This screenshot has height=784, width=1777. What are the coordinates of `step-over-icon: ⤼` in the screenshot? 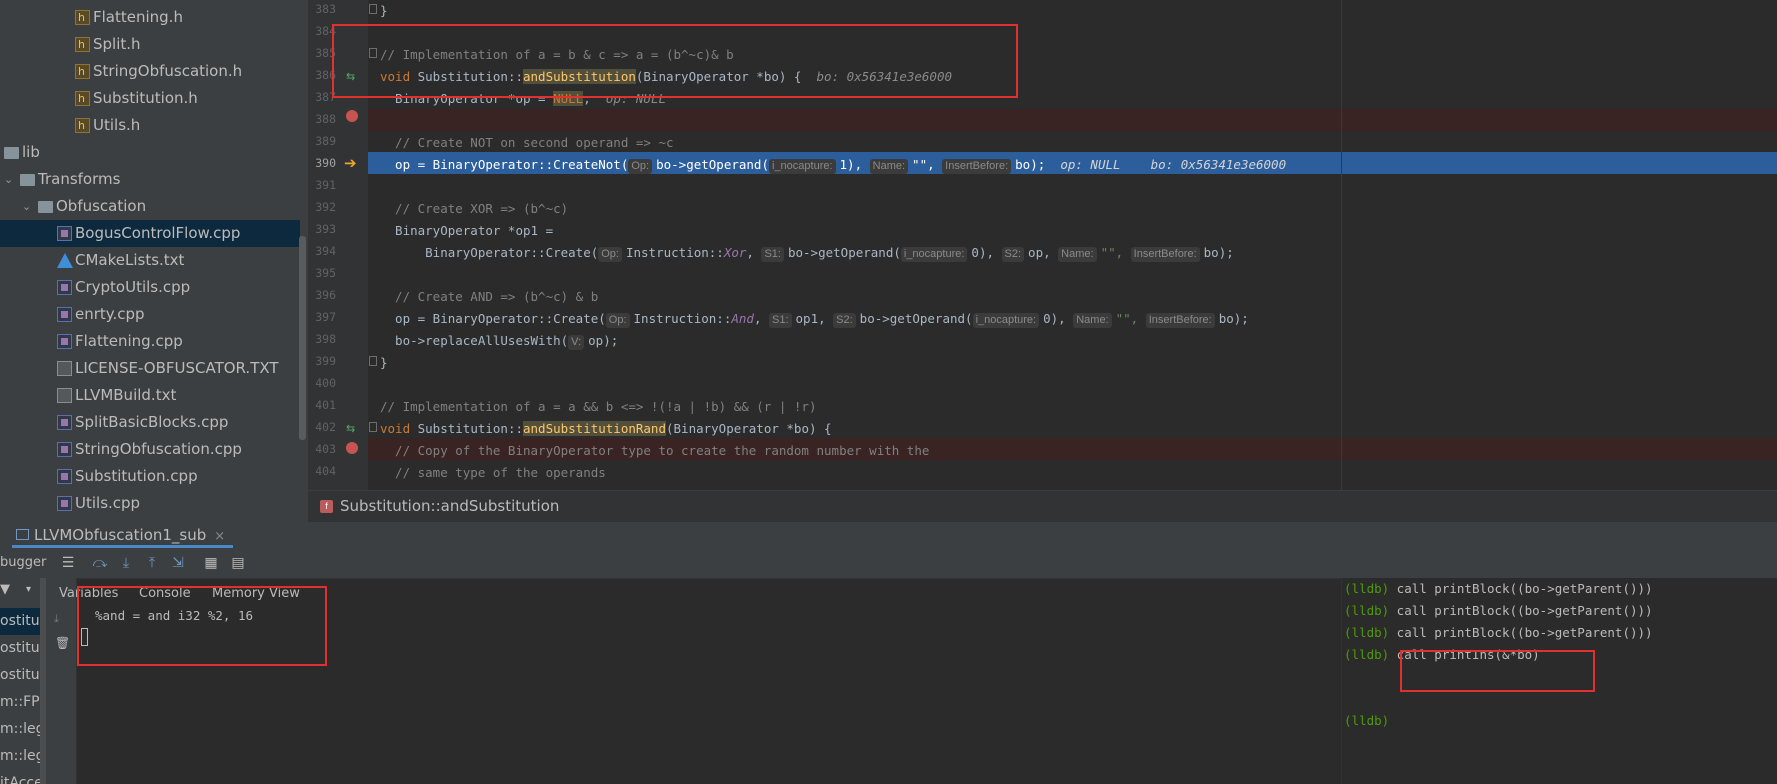 It's located at (100, 563).